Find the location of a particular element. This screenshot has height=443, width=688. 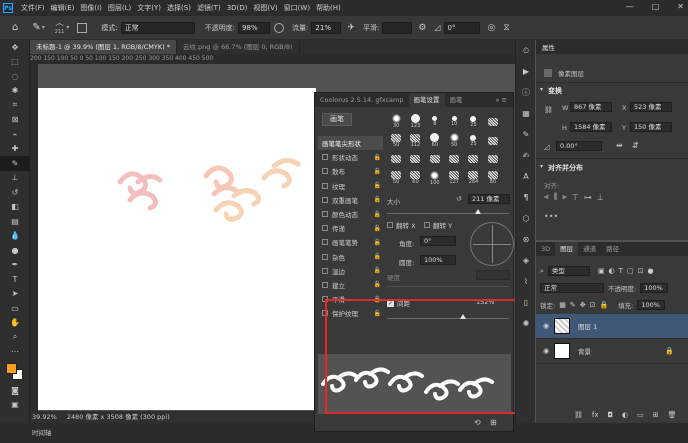

size-input: 211 像素 is located at coordinates (489, 199).